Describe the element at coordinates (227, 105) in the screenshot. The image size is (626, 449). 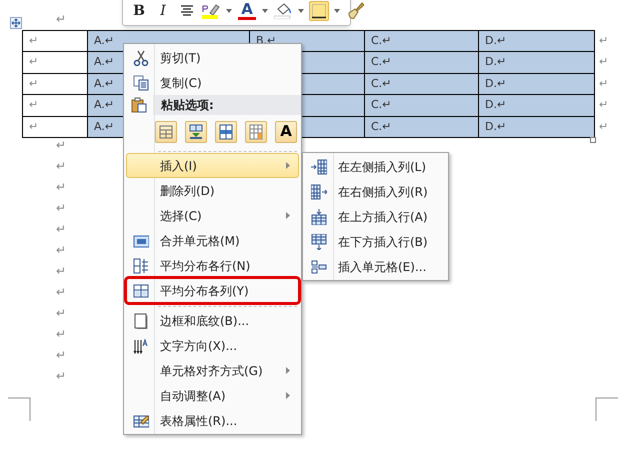
I see `section-header: 粘贴选项:` at that location.